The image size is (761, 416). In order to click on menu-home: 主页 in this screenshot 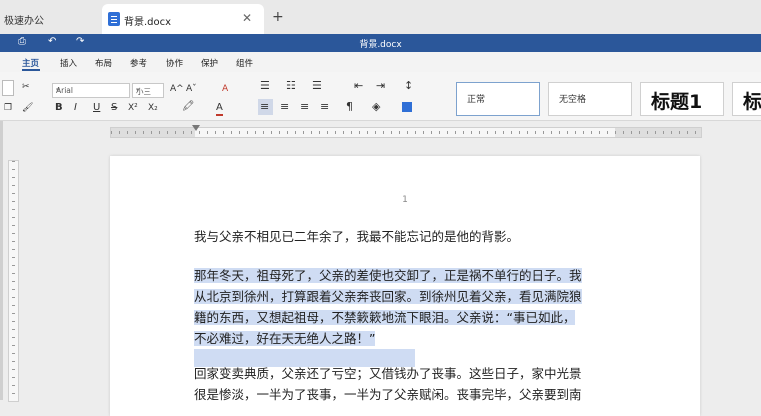, I will do `click(30, 63)`.